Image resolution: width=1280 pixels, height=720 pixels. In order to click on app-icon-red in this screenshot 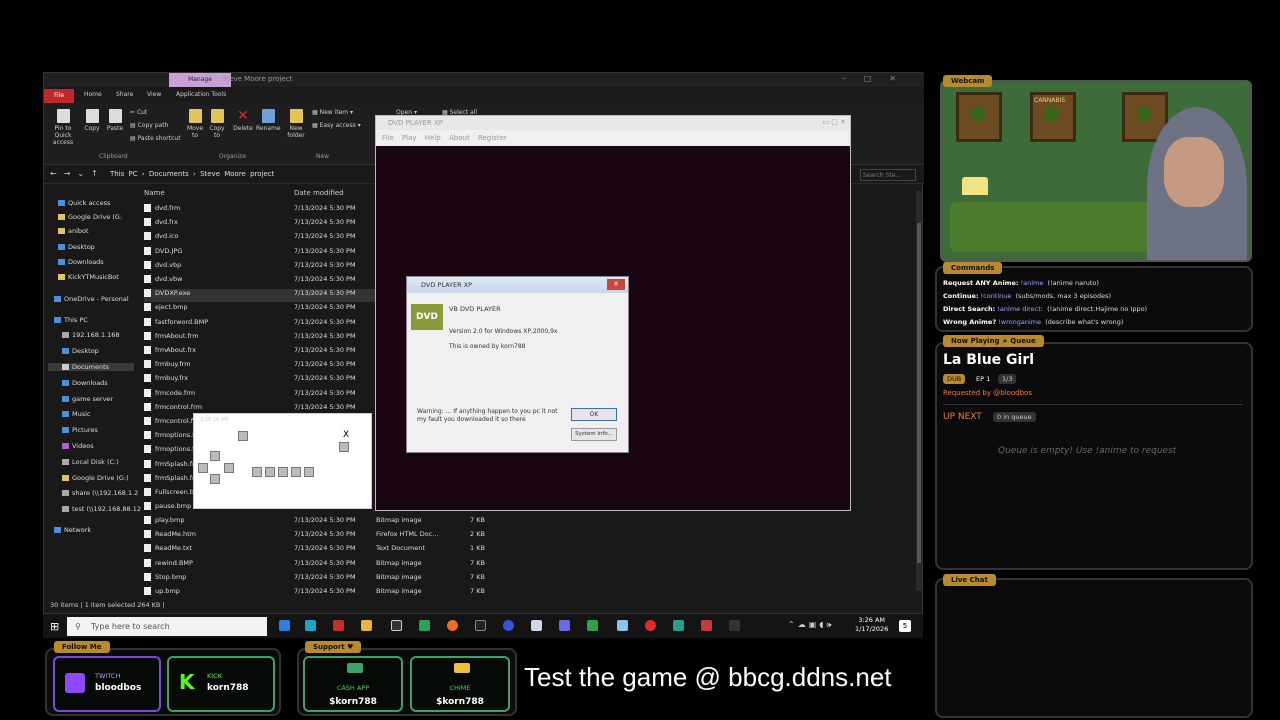, I will do `click(650, 625)`.